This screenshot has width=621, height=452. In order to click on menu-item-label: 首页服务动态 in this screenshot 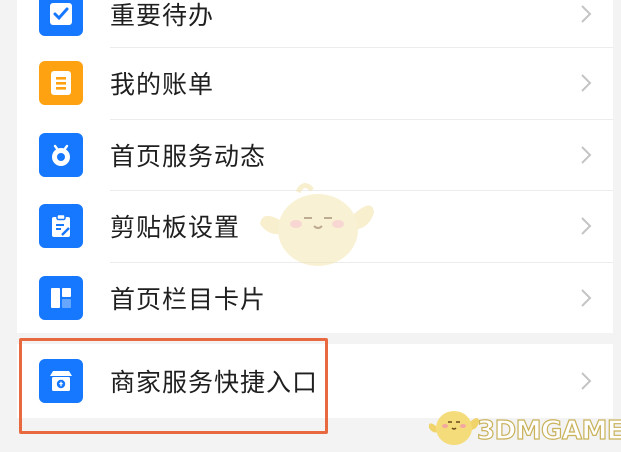, I will do `click(188, 156)`.